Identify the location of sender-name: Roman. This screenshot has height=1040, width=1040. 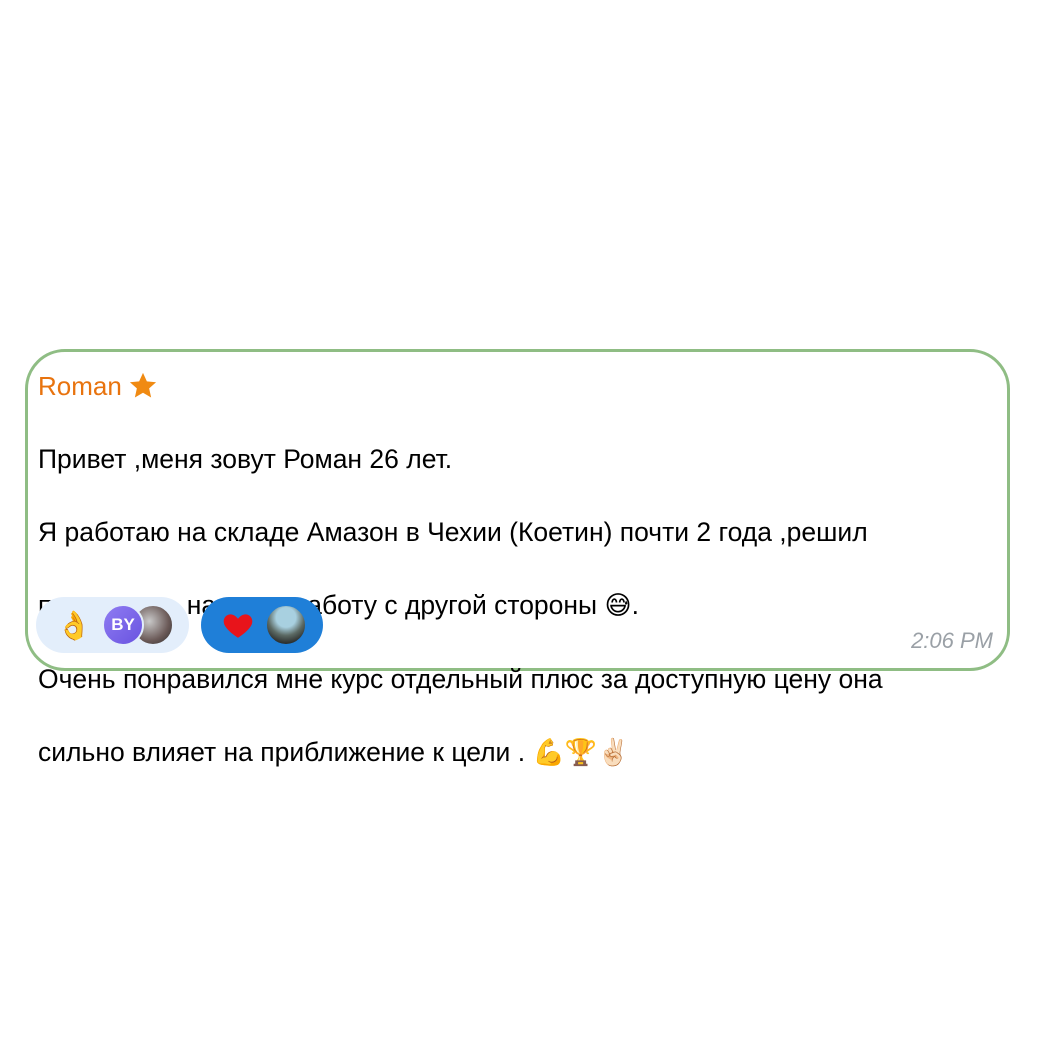
(80, 386).